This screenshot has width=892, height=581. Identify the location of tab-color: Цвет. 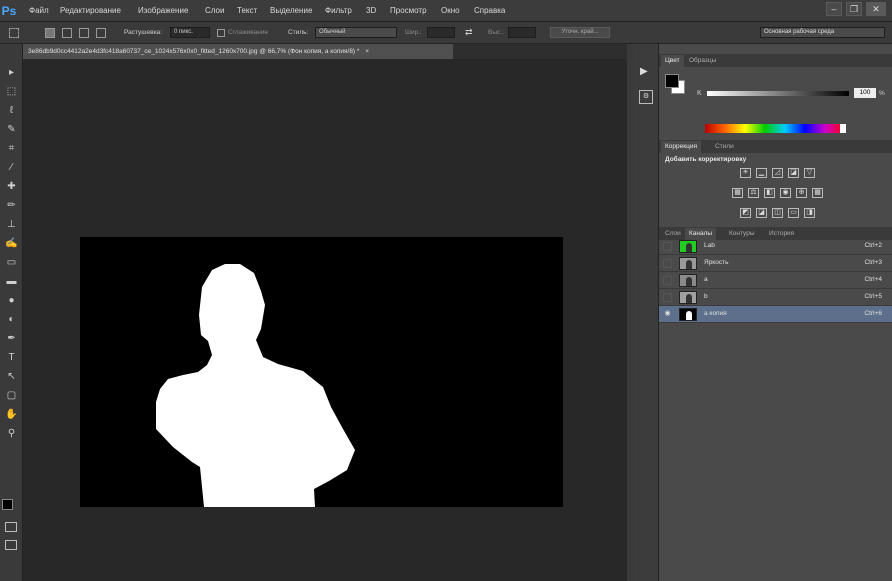
(672, 61).